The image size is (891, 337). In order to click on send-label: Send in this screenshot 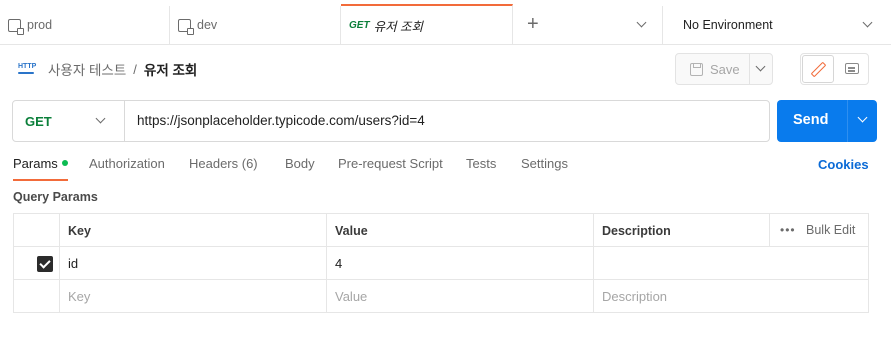, I will do `click(811, 120)`.